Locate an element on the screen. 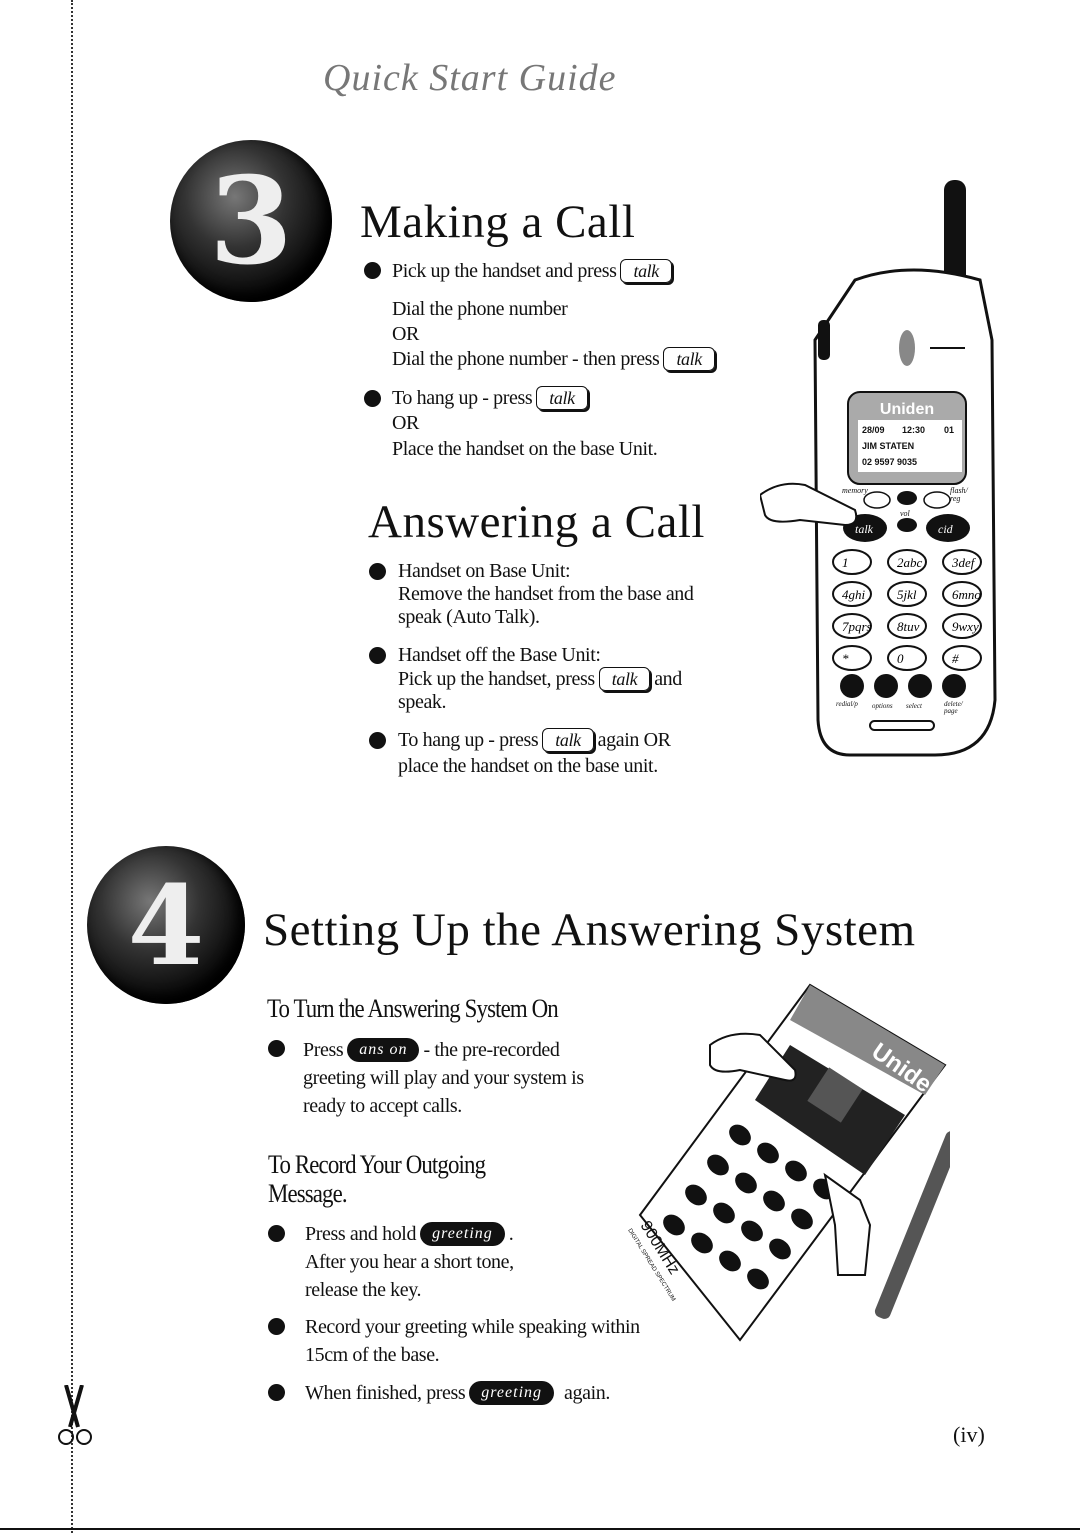  text-line: Place the handset on the base Unit. is located at coordinates (525, 449).